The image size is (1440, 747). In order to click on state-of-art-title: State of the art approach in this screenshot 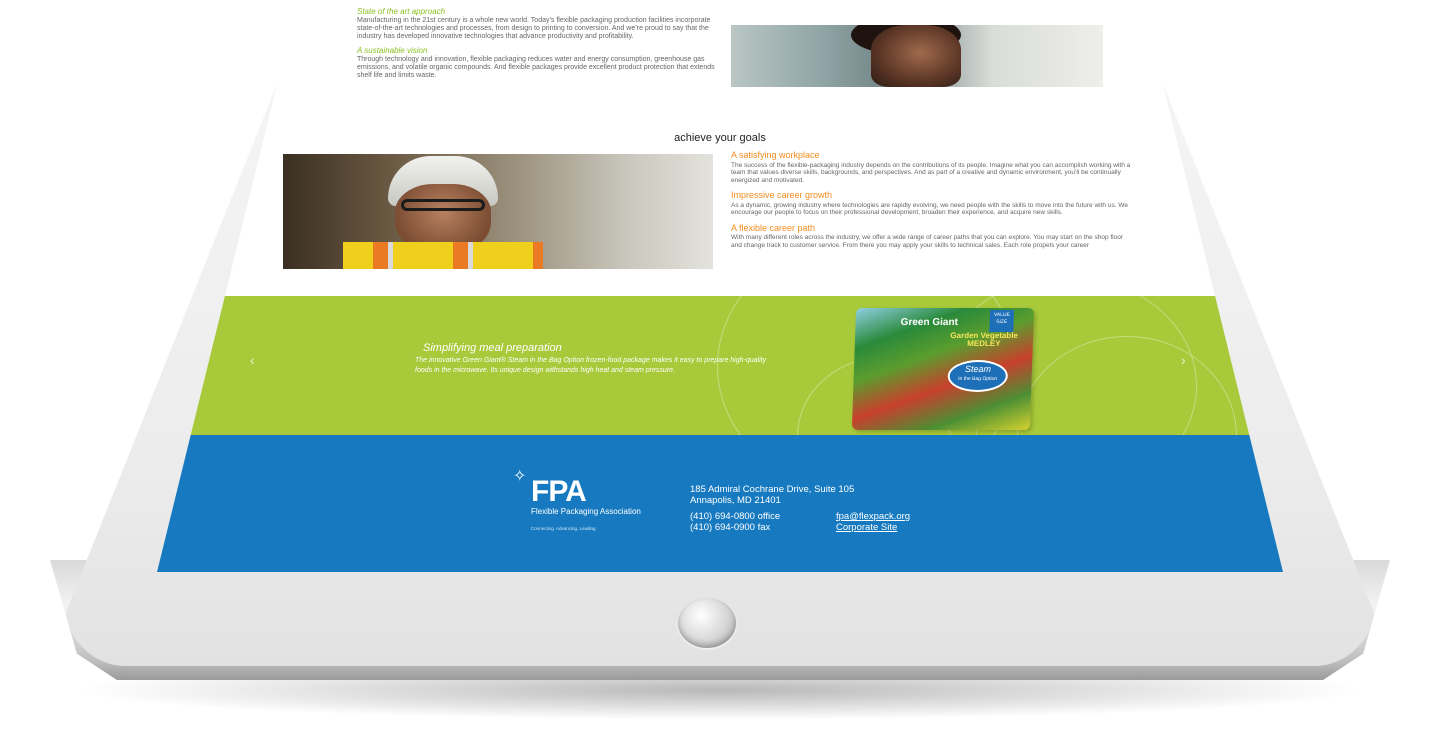, I will do `click(401, 11)`.